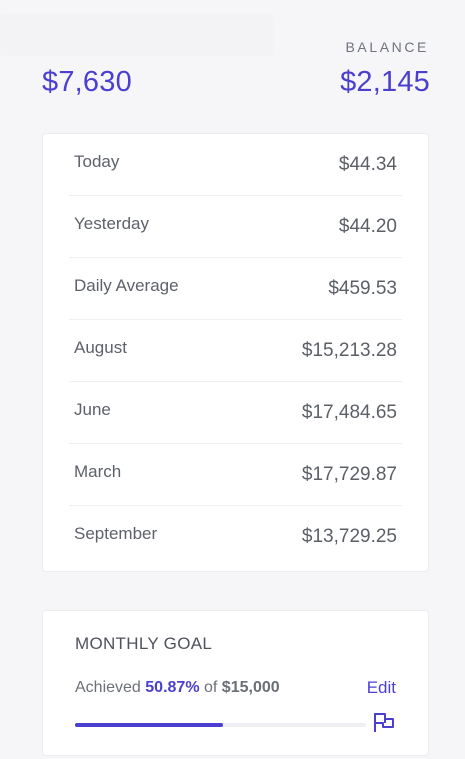 This screenshot has height=759, width=465. I want to click on stat-value: $17,729.87, so click(349, 474).